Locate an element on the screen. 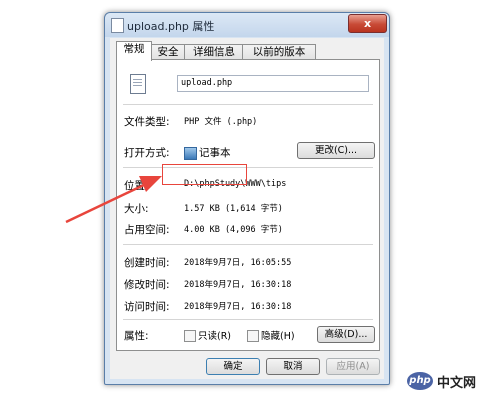 The width and height of the screenshot is (503, 401). window-title: upload.php 属性 is located at coordinates (171, 26).